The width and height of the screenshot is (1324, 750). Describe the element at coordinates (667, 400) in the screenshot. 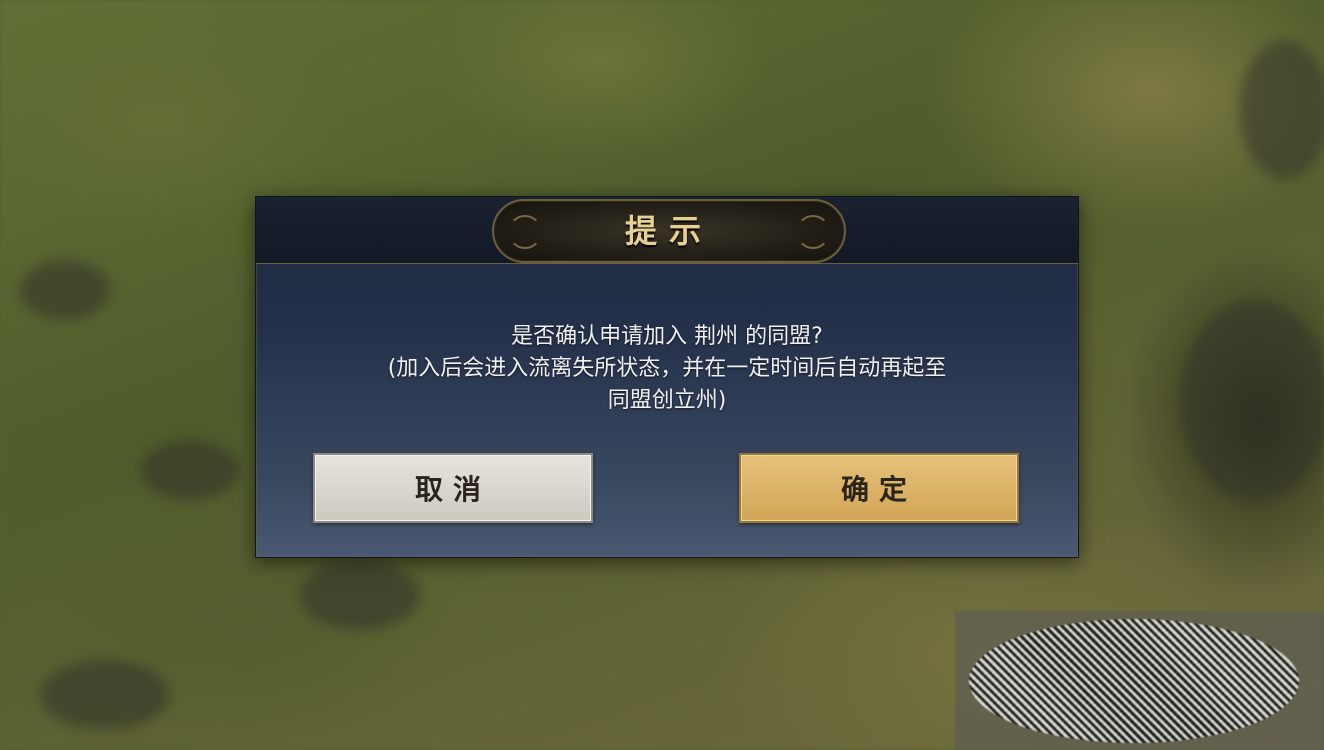

I see `message-line: 同盟创立州)` at that location.